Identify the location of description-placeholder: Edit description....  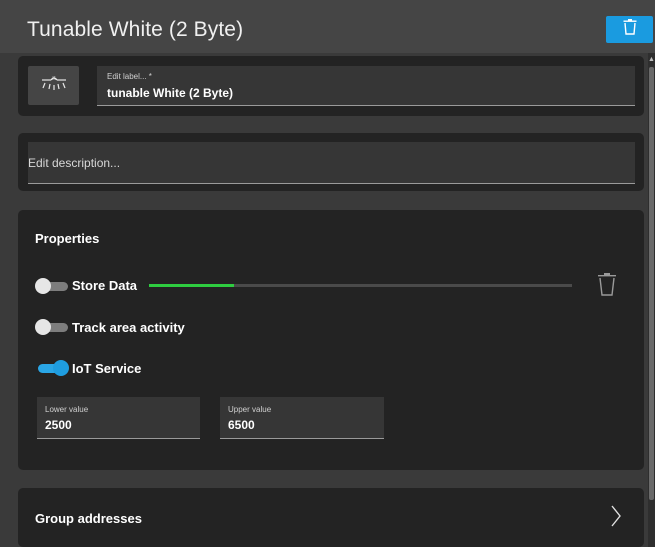
(74, 163).